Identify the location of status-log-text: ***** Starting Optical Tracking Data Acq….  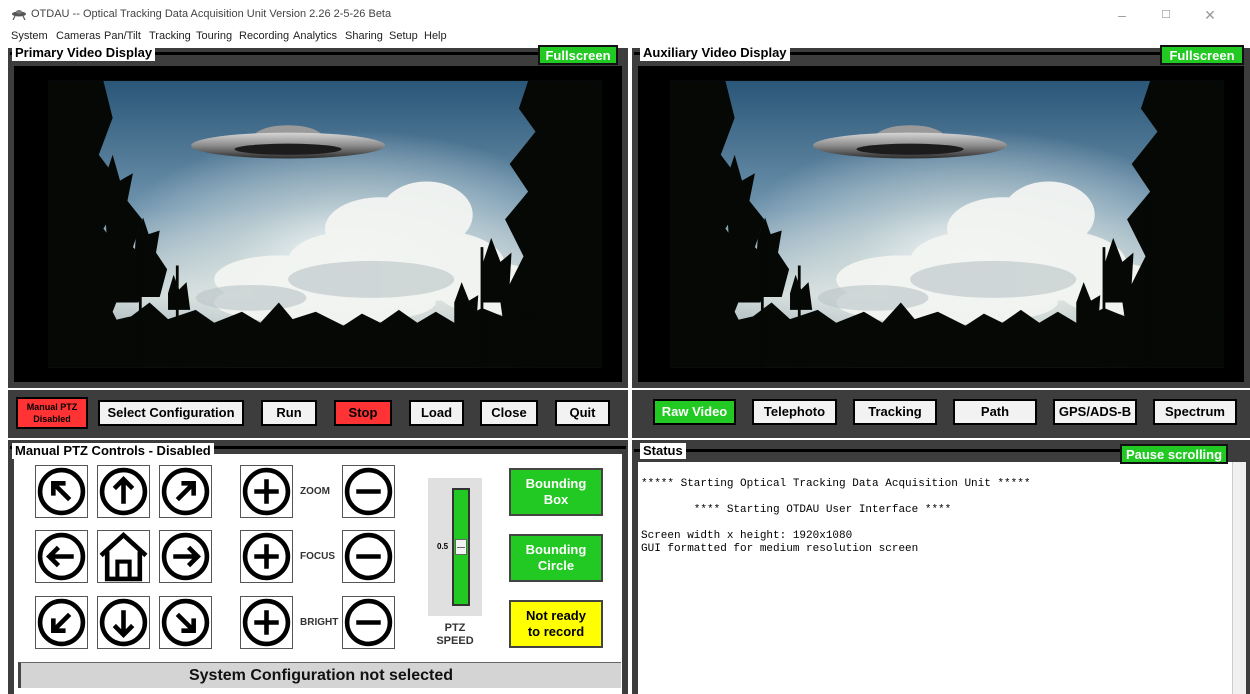
(836, 516).